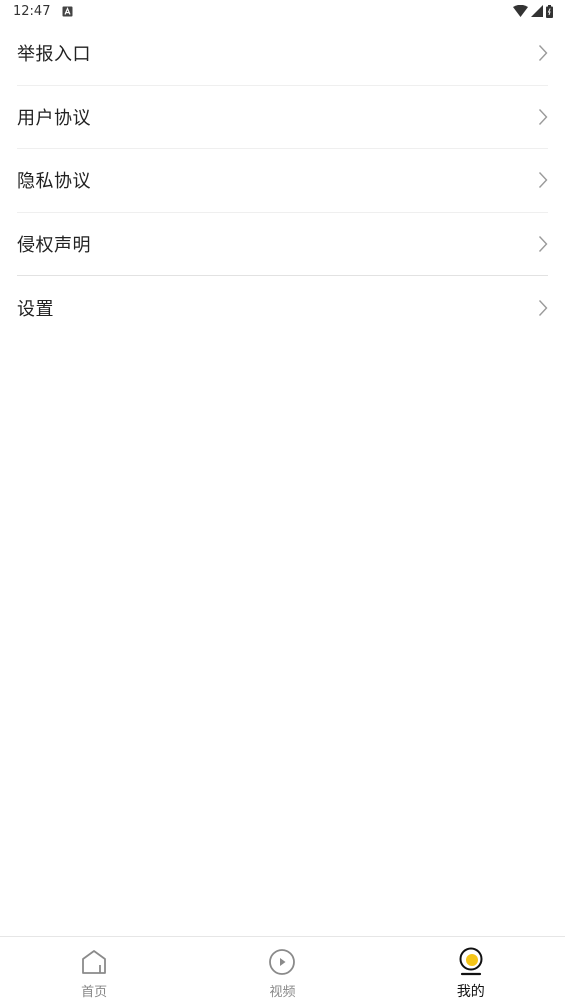 The image size is (565, 1004). Describe the element at coordinates (282, 962) in the screenshot. I see `play-circle-icon` at that location.